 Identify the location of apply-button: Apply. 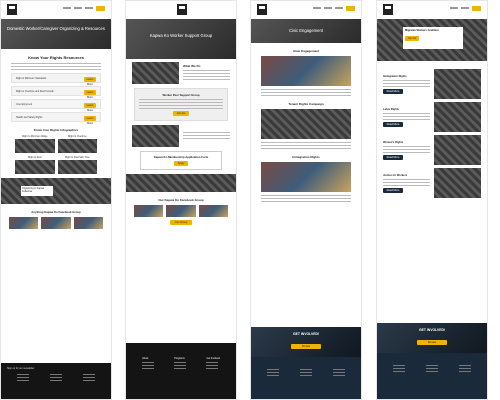
(181, 163).